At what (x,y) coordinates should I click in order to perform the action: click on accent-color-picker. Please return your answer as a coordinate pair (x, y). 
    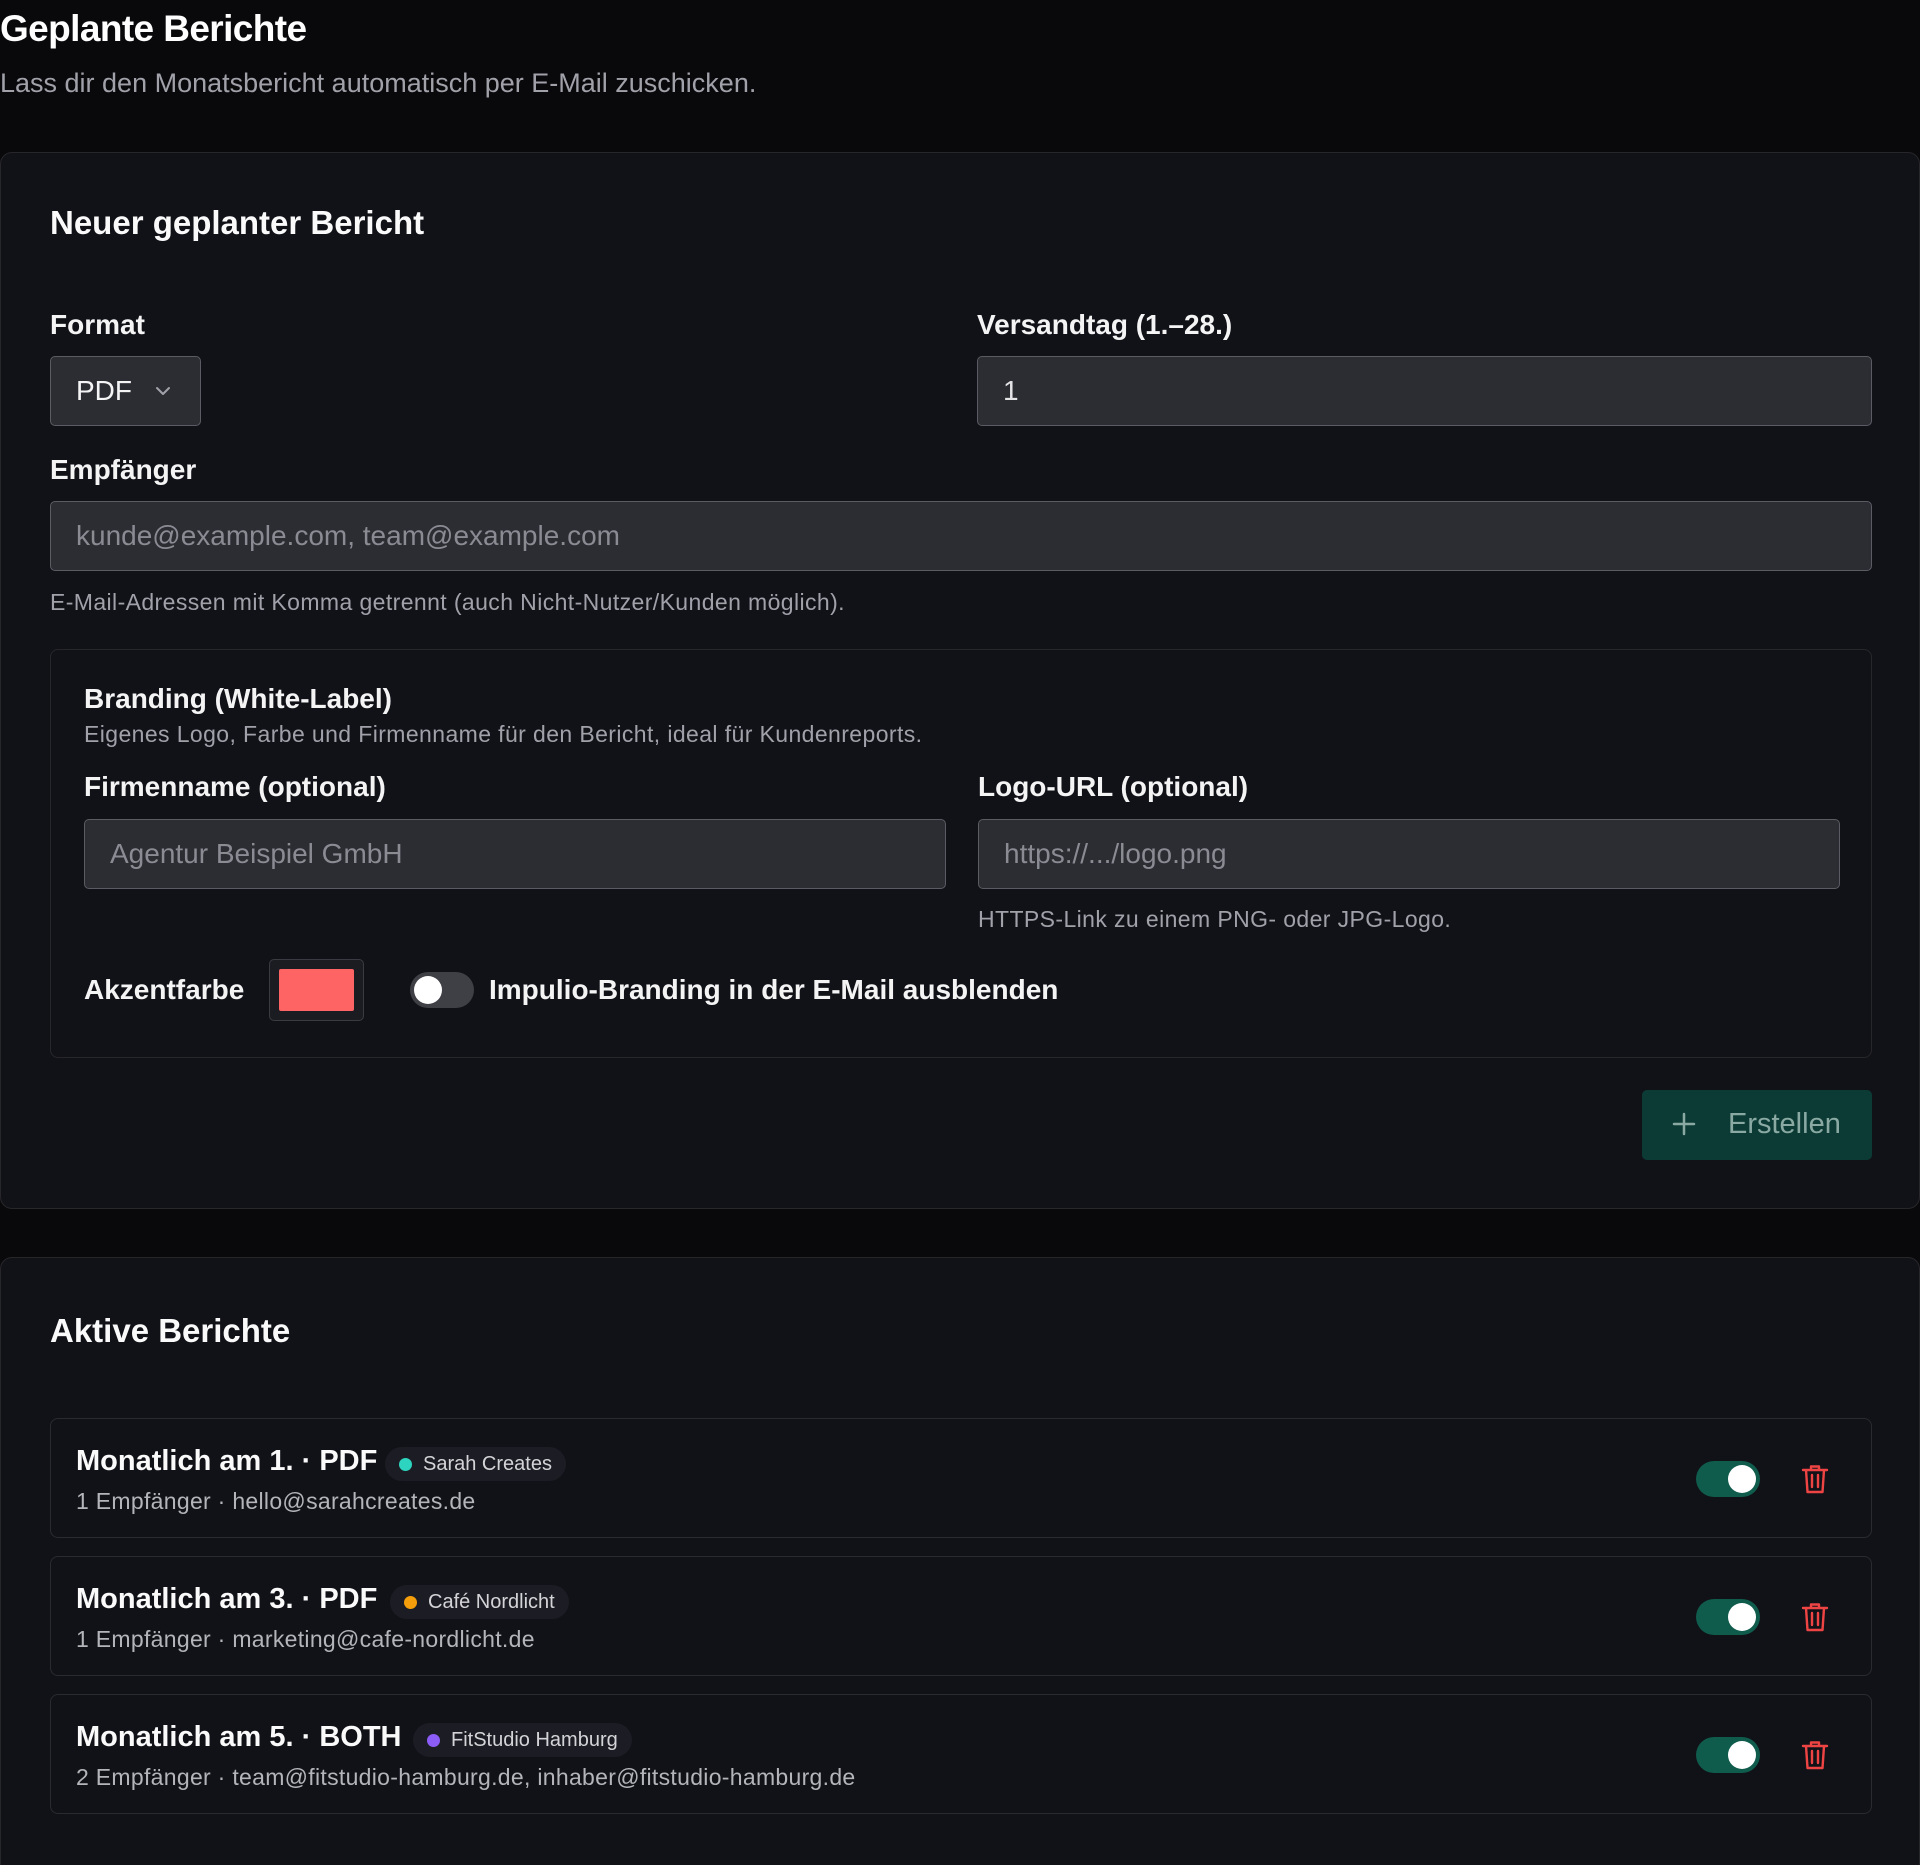
    Looking at the image, I should click on (316, 990).